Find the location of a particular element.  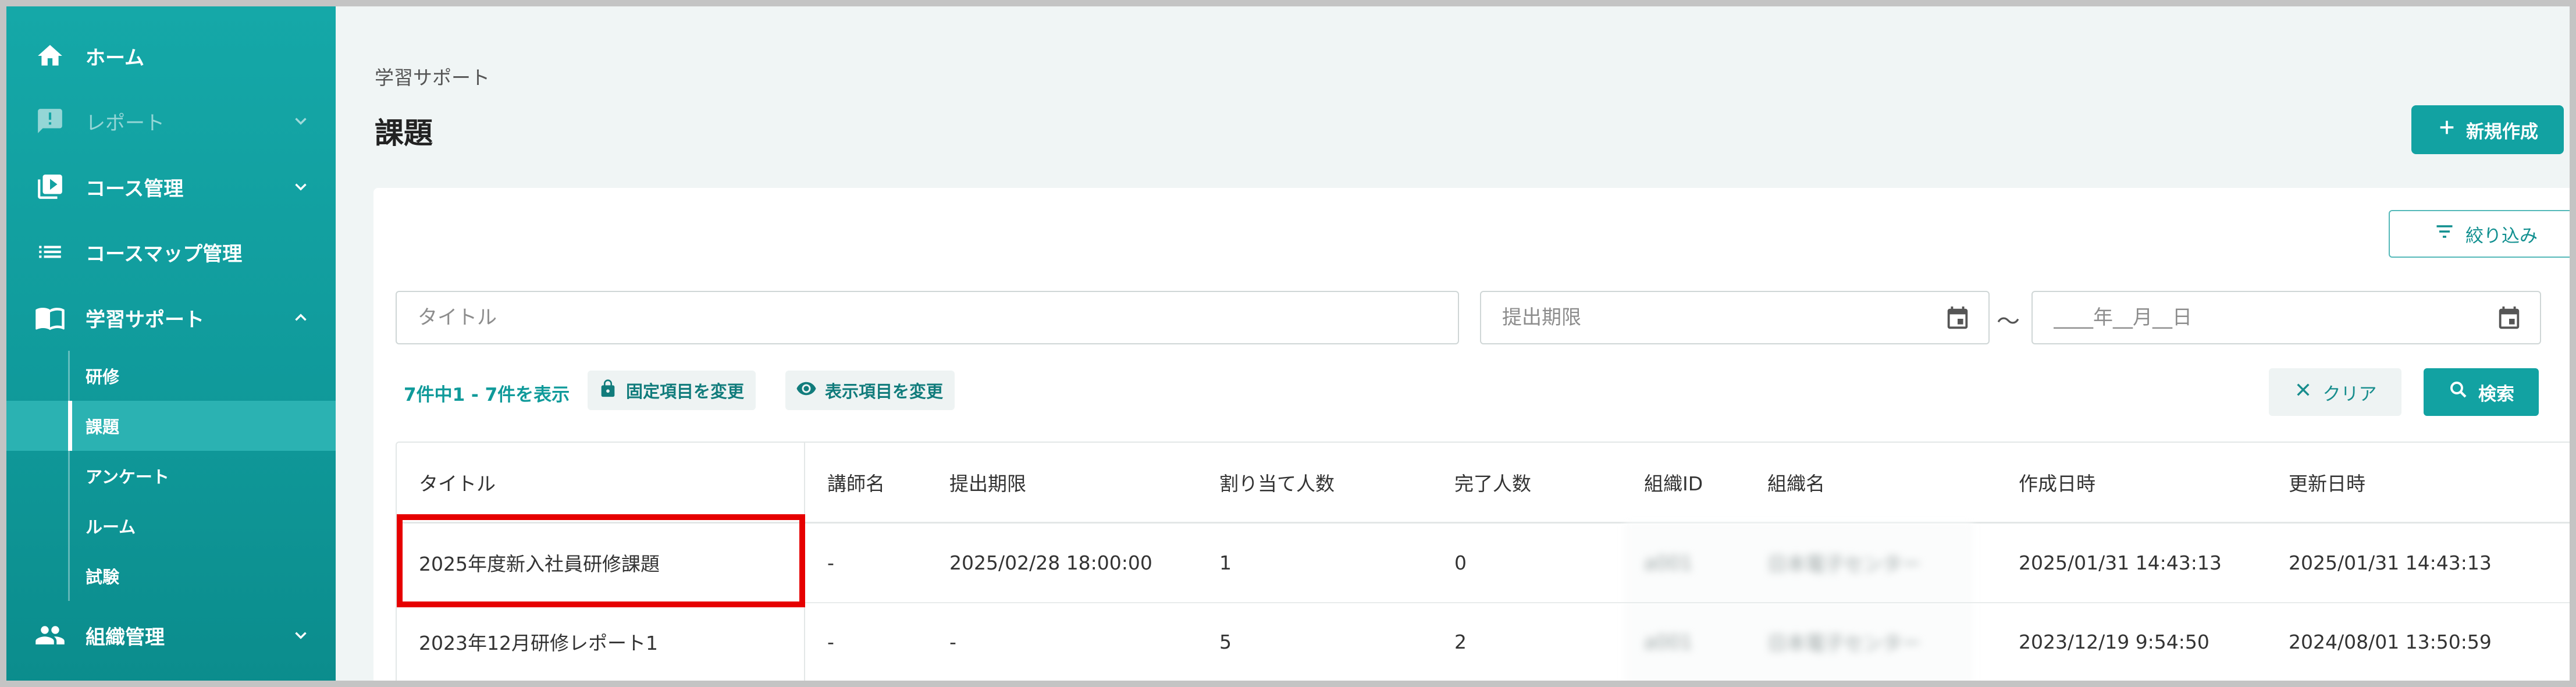

clear-button: クリア is located at coordinates (2335, 392).